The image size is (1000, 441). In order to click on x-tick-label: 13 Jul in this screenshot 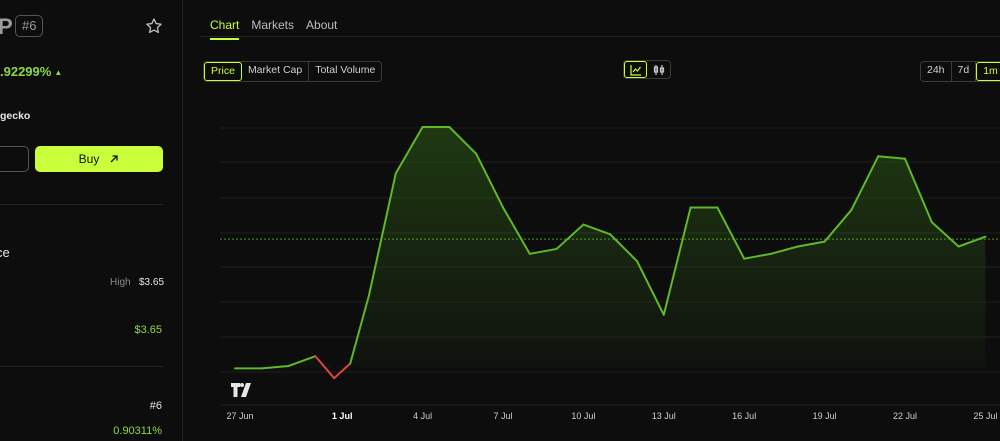, I will do `click(663, 416)`.